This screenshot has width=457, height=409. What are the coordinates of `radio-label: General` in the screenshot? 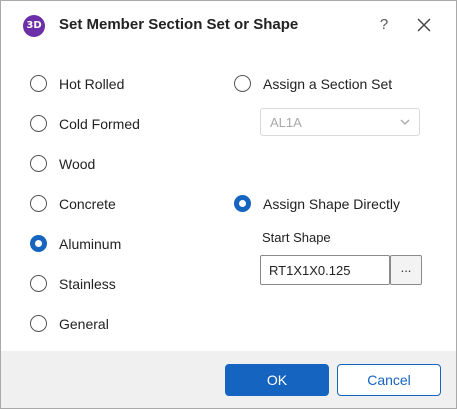 It's located at (84, 323).